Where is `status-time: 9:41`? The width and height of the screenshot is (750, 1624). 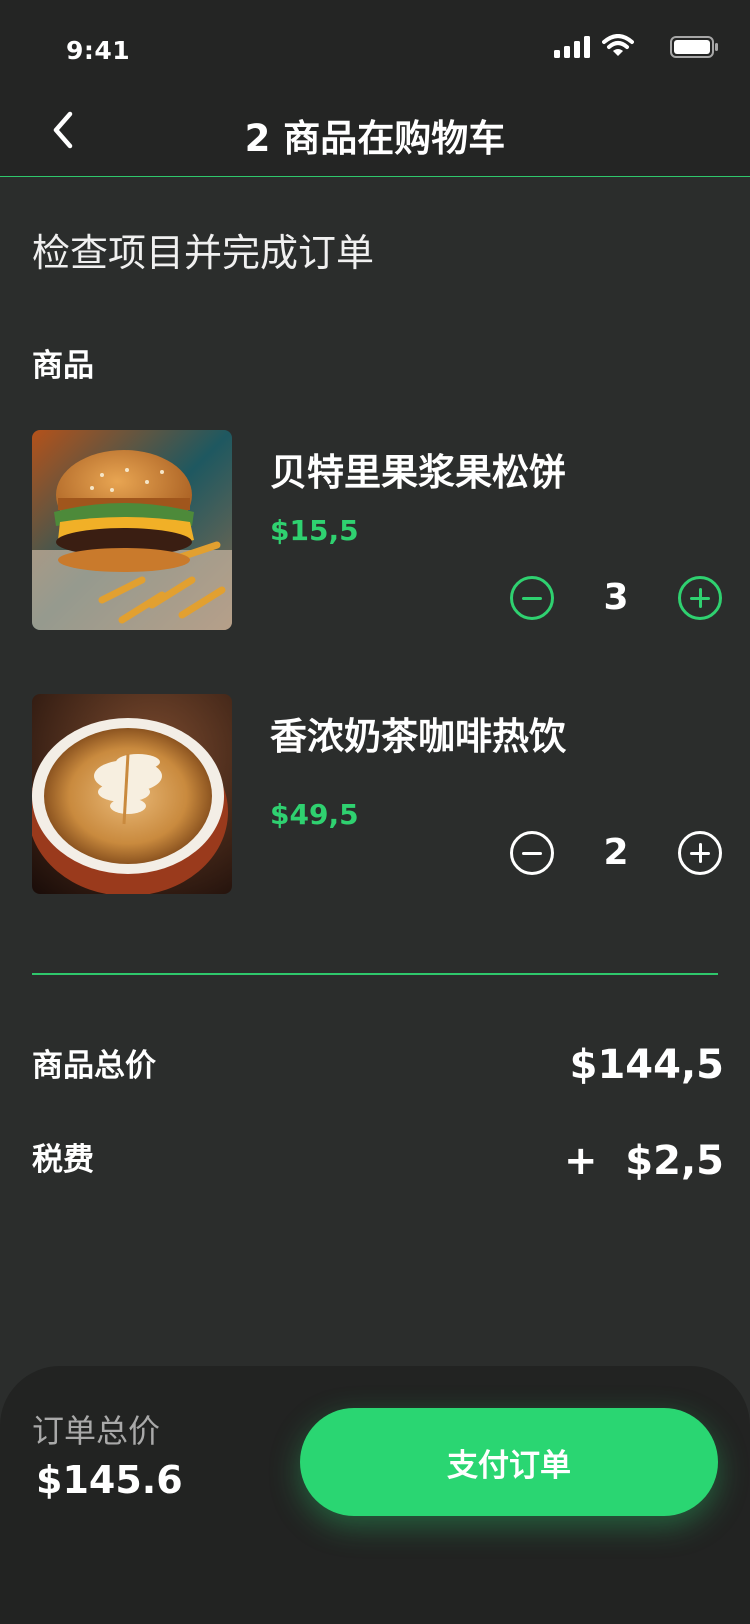 status-time: 9:41 is located at coordinates (98, 50).